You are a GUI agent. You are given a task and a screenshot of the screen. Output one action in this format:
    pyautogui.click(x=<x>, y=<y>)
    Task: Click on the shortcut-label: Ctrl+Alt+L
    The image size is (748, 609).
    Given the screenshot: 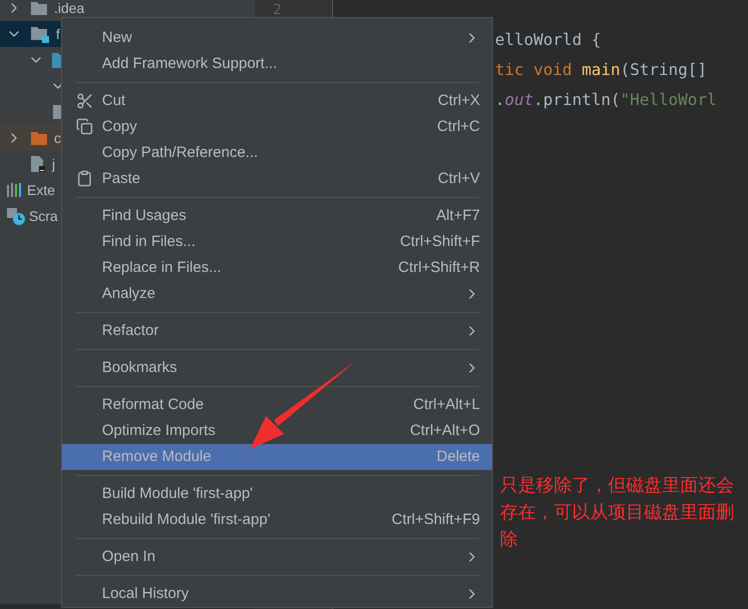 What is the action you would take?
    pyautogui.click(x=446, y=404)
    